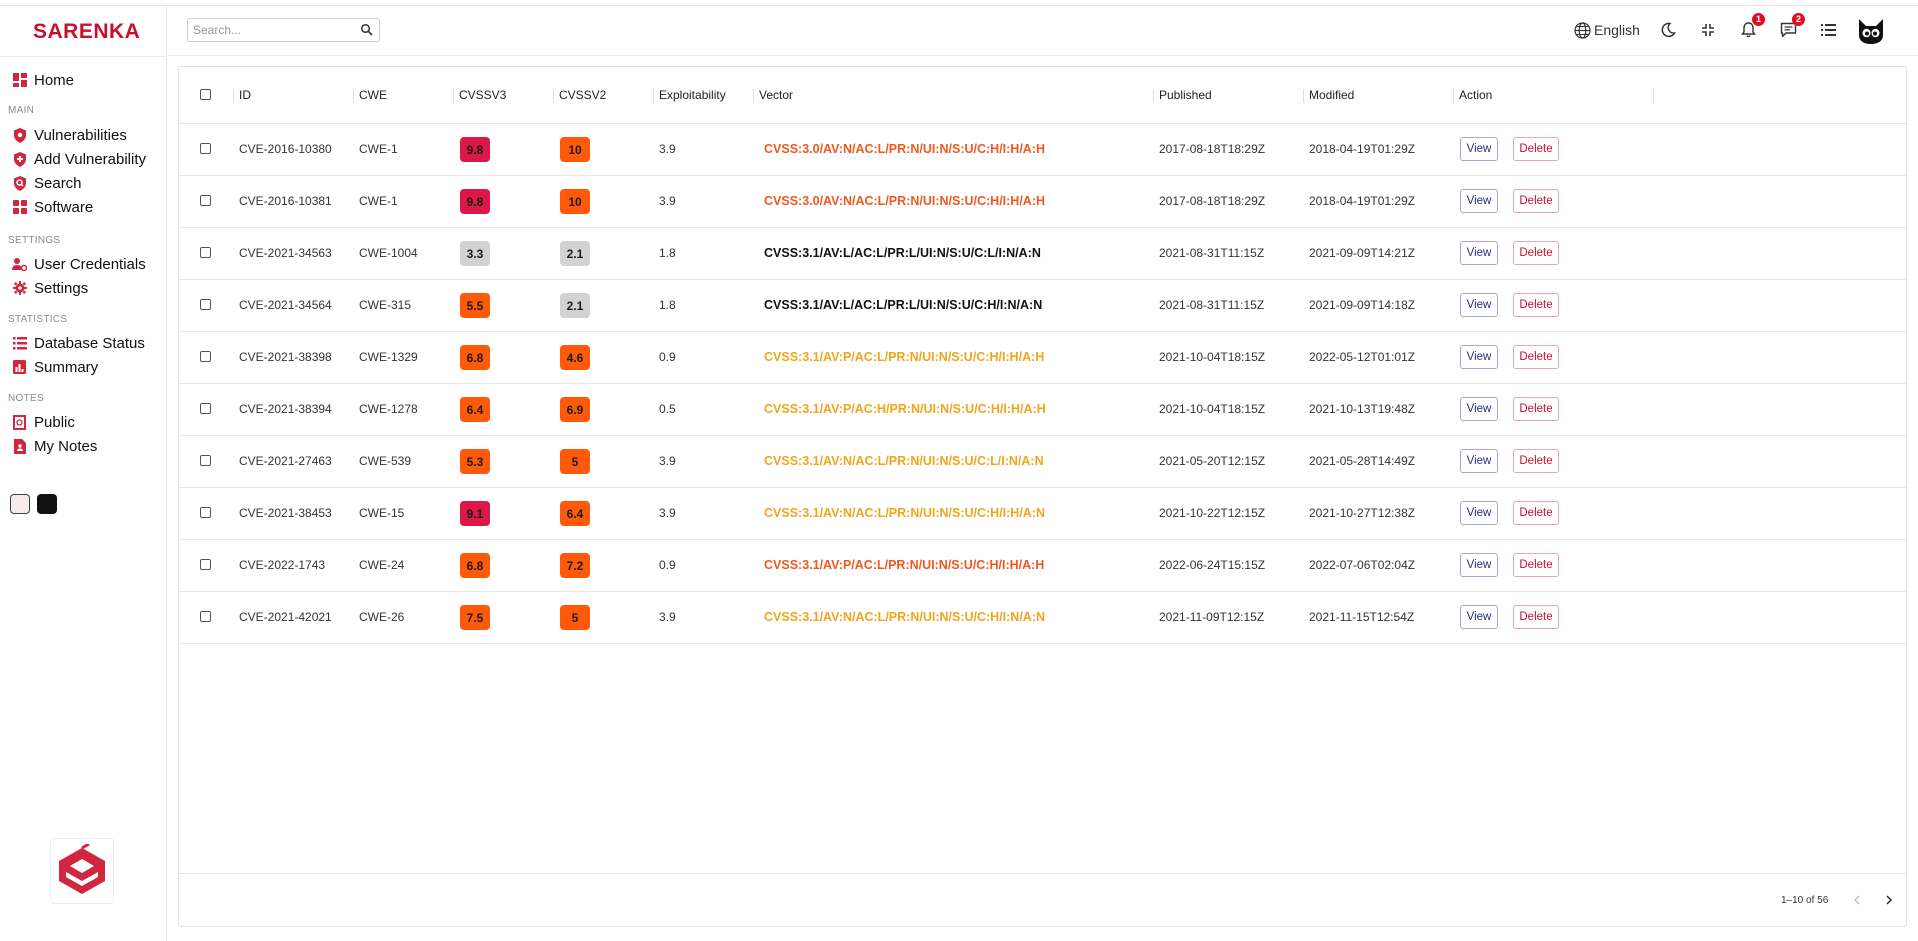 The image size is (1918, 941). I want to click on sidebar-item-label: Add Vulnerability, so click(90, 159).